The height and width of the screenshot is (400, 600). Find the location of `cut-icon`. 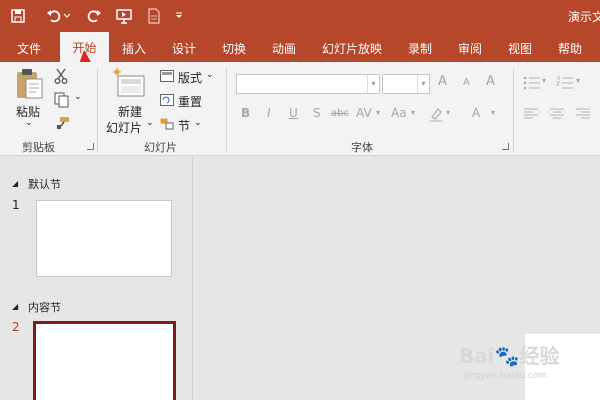

cut-icon is located at coordinates (61, 77).